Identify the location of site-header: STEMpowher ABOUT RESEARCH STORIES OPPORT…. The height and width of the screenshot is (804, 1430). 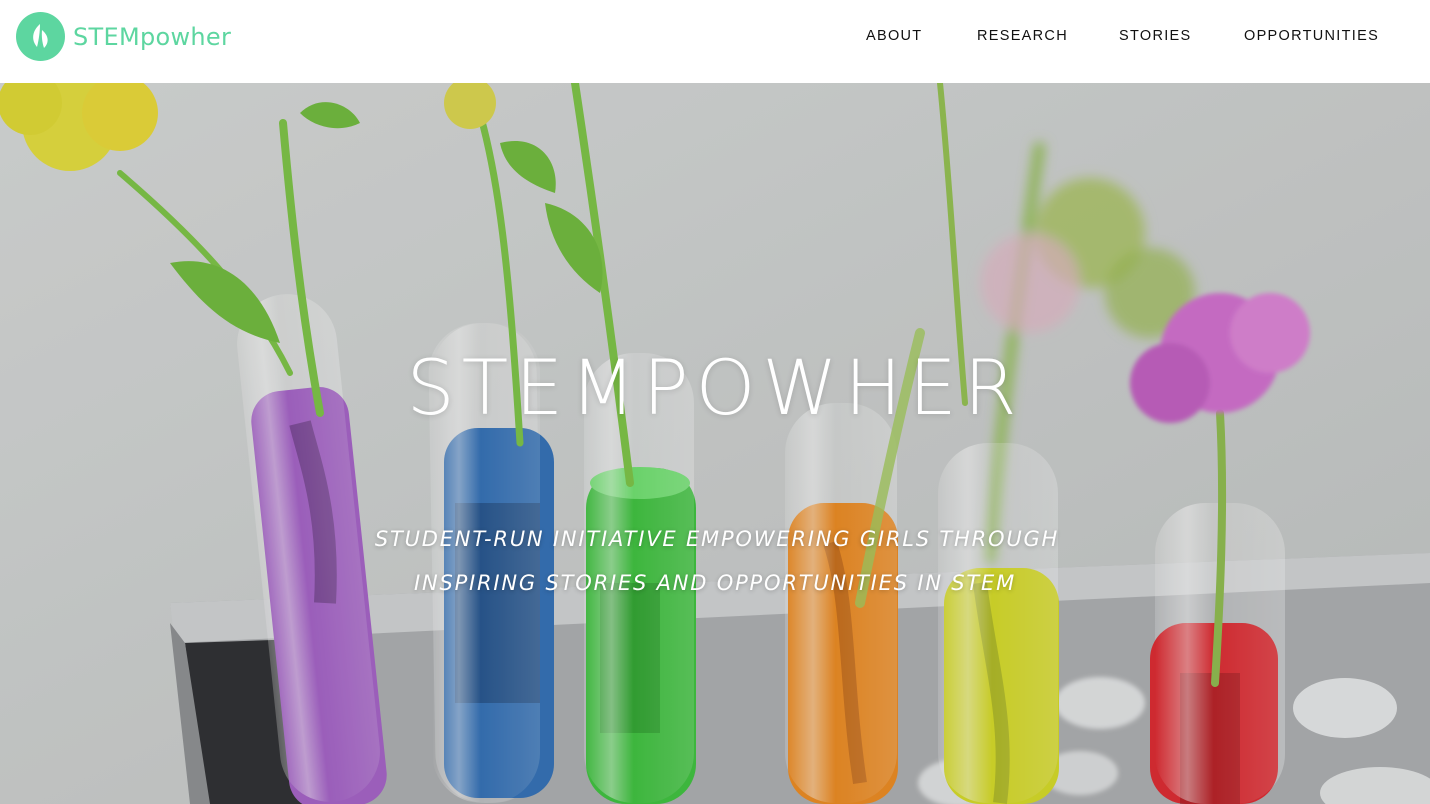
(715, 41).